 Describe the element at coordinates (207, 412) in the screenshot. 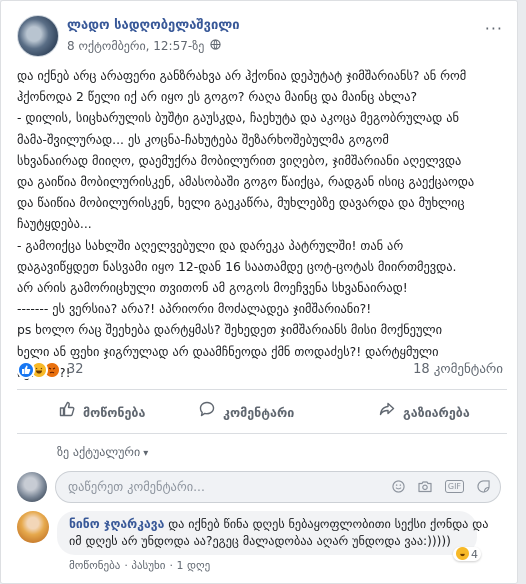

I see `speech-bubble-icon` at that location.